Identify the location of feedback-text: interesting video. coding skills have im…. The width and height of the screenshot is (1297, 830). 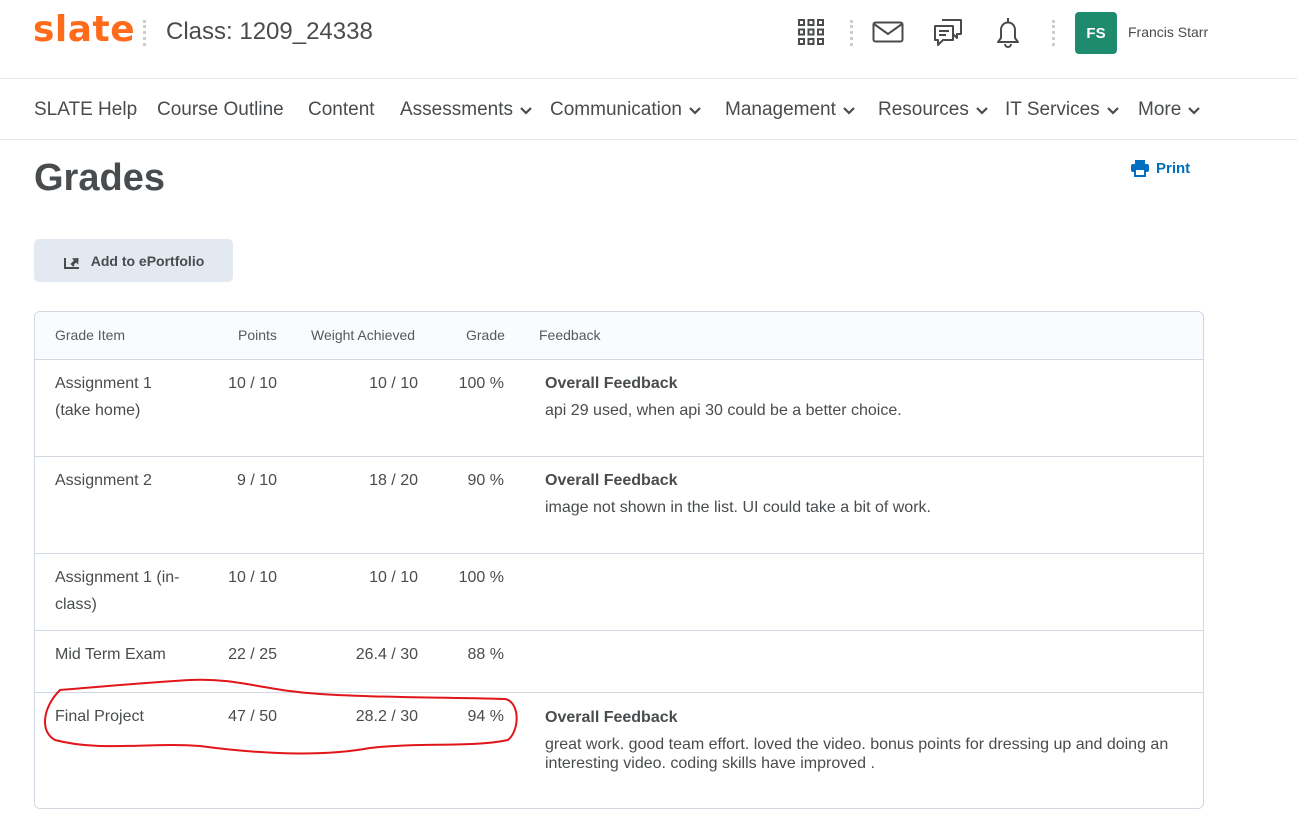
(710, 763).